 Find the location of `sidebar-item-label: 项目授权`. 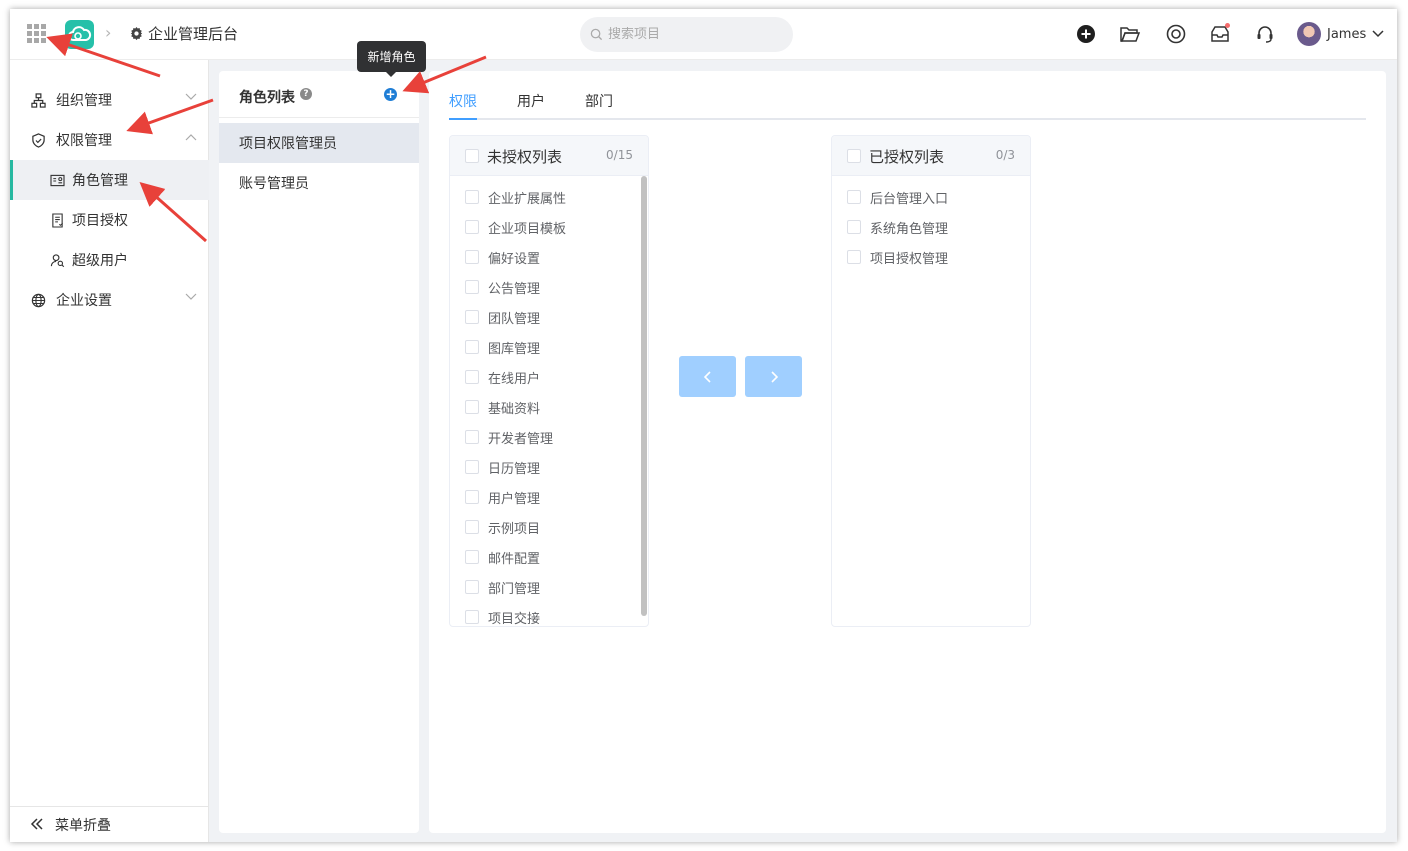

sidebar-item-label: 项目授权 is located at coordinates (100, 221).